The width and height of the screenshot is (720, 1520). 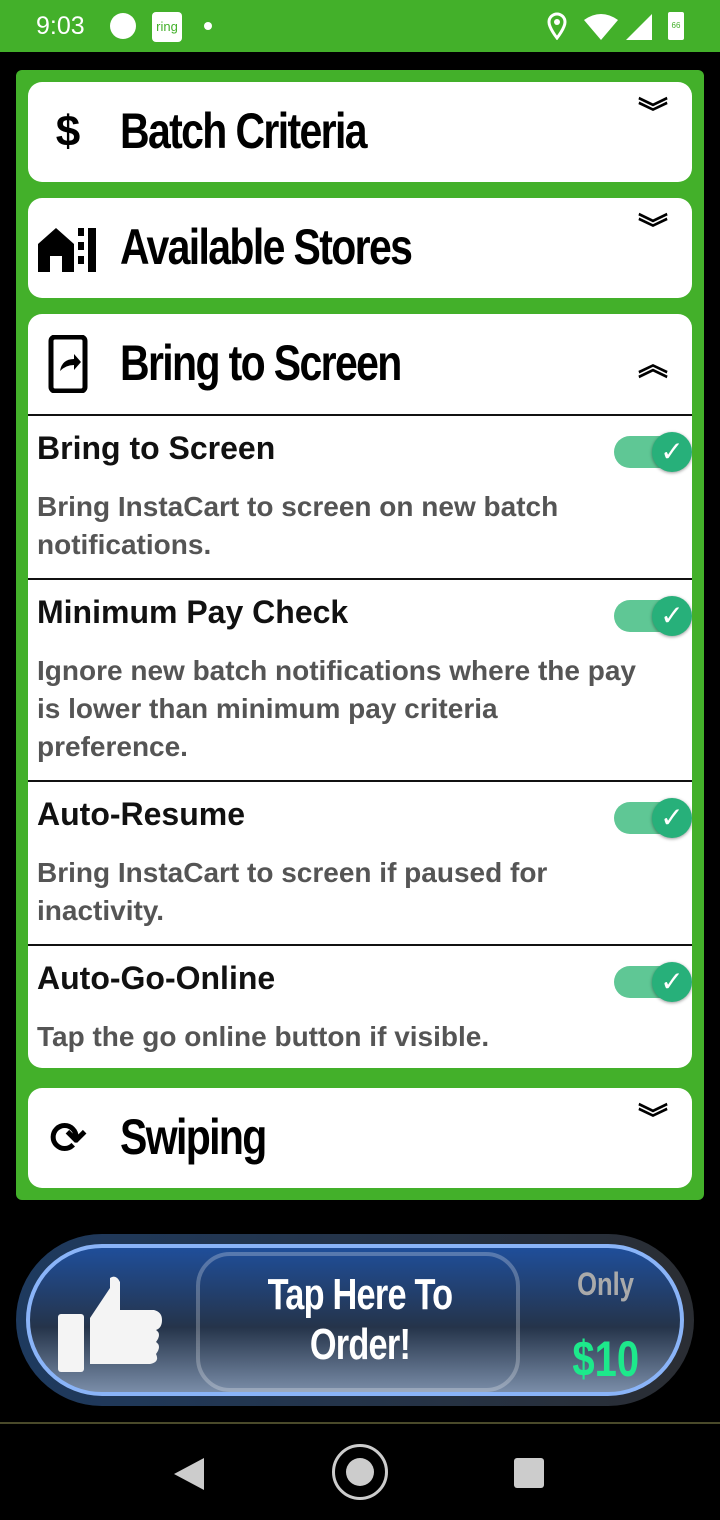 I want to click on thumbs-up-icon, so click(x=110, y=1324).